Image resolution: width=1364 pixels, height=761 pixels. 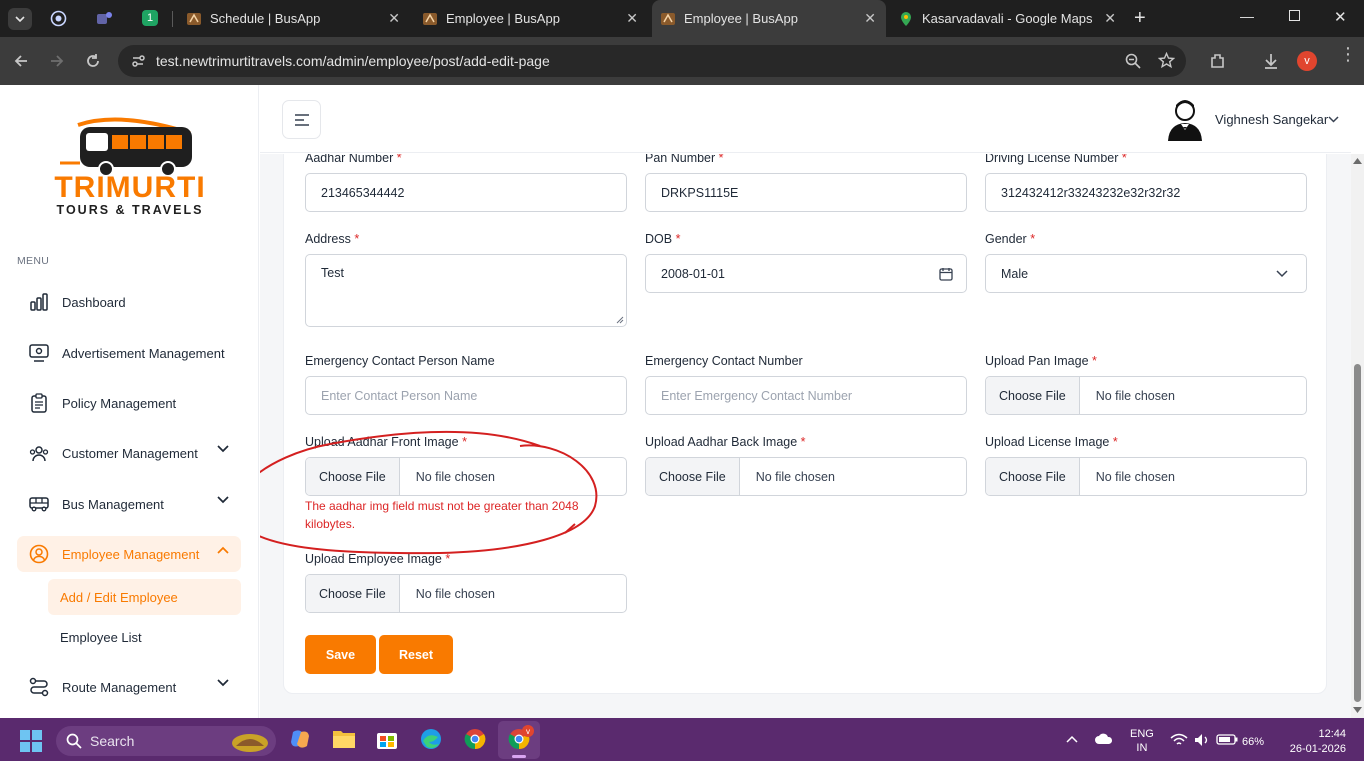 I want to click on clock: 12:44 26-01-2026, so click(x=1314, y=742).